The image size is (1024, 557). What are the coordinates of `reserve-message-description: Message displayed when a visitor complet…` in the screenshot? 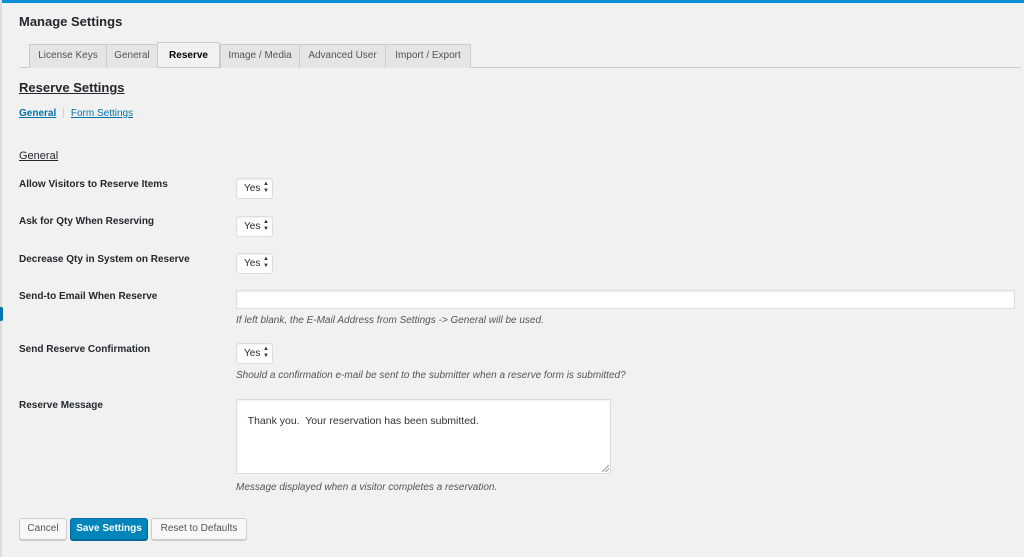 It's located at (367, 487).